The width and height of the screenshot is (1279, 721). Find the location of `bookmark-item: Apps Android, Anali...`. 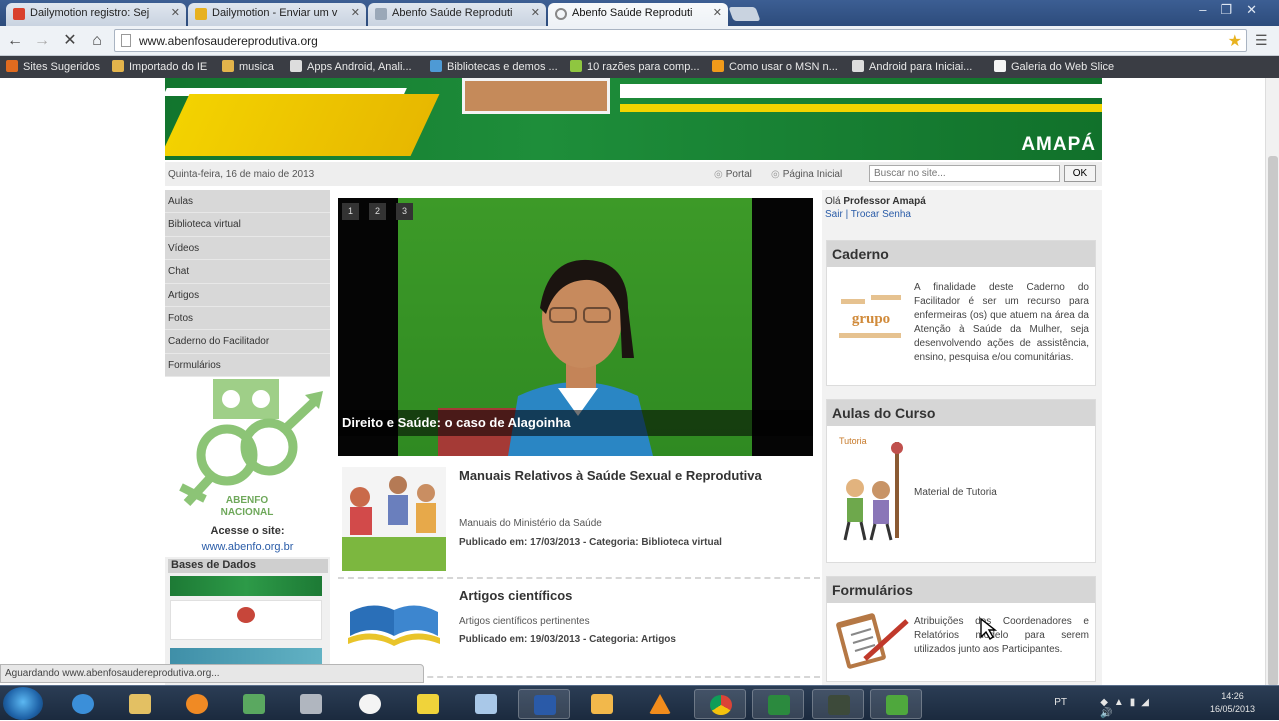

bookmark-item: Apps Android, Anali... is located at coordinates (351, 66).